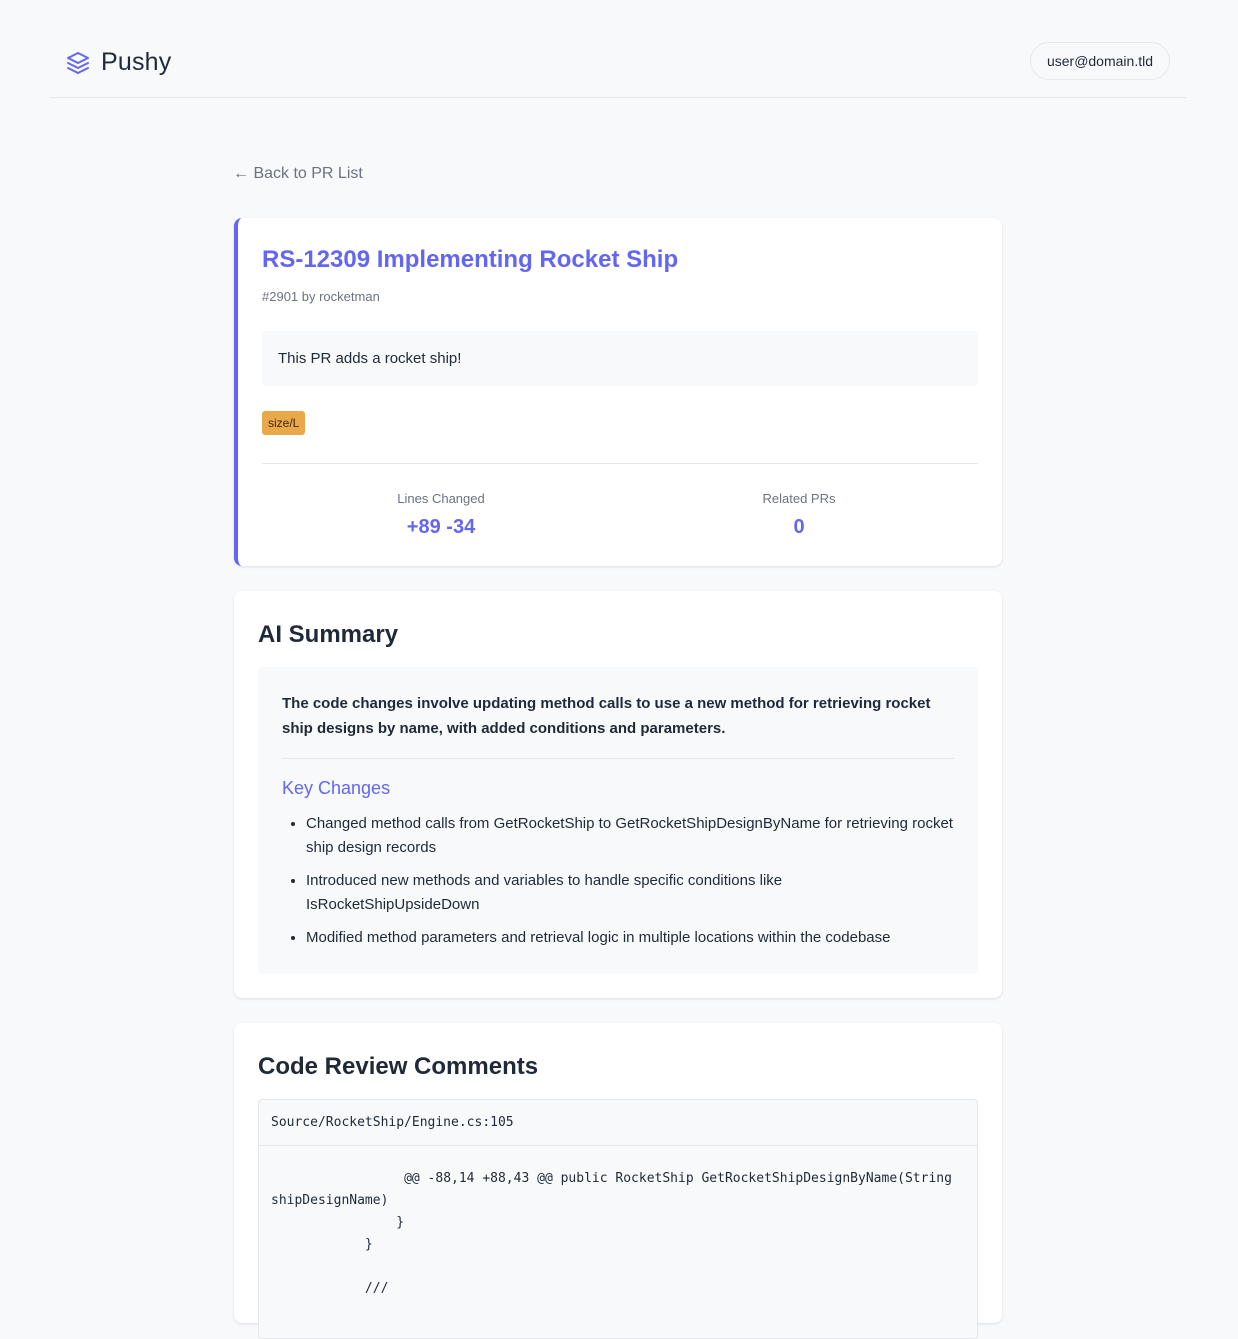 Image resolution: width=1238 pixels, height=1339 pixels. What do you see at coordinates (799, 527) in the screenshot?
I see `stat-value: 0` at bounding box center [799, 527].